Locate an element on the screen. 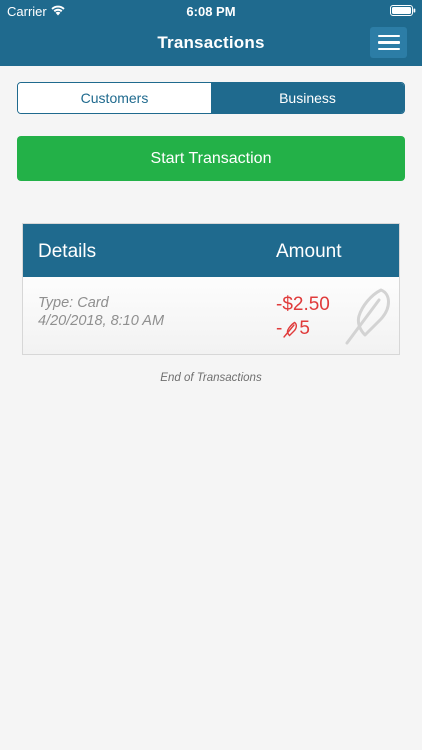 Image resolution: width=422 pixels, height=750 pixels. segment-customers: Customers is located at coordinates (114, 98).